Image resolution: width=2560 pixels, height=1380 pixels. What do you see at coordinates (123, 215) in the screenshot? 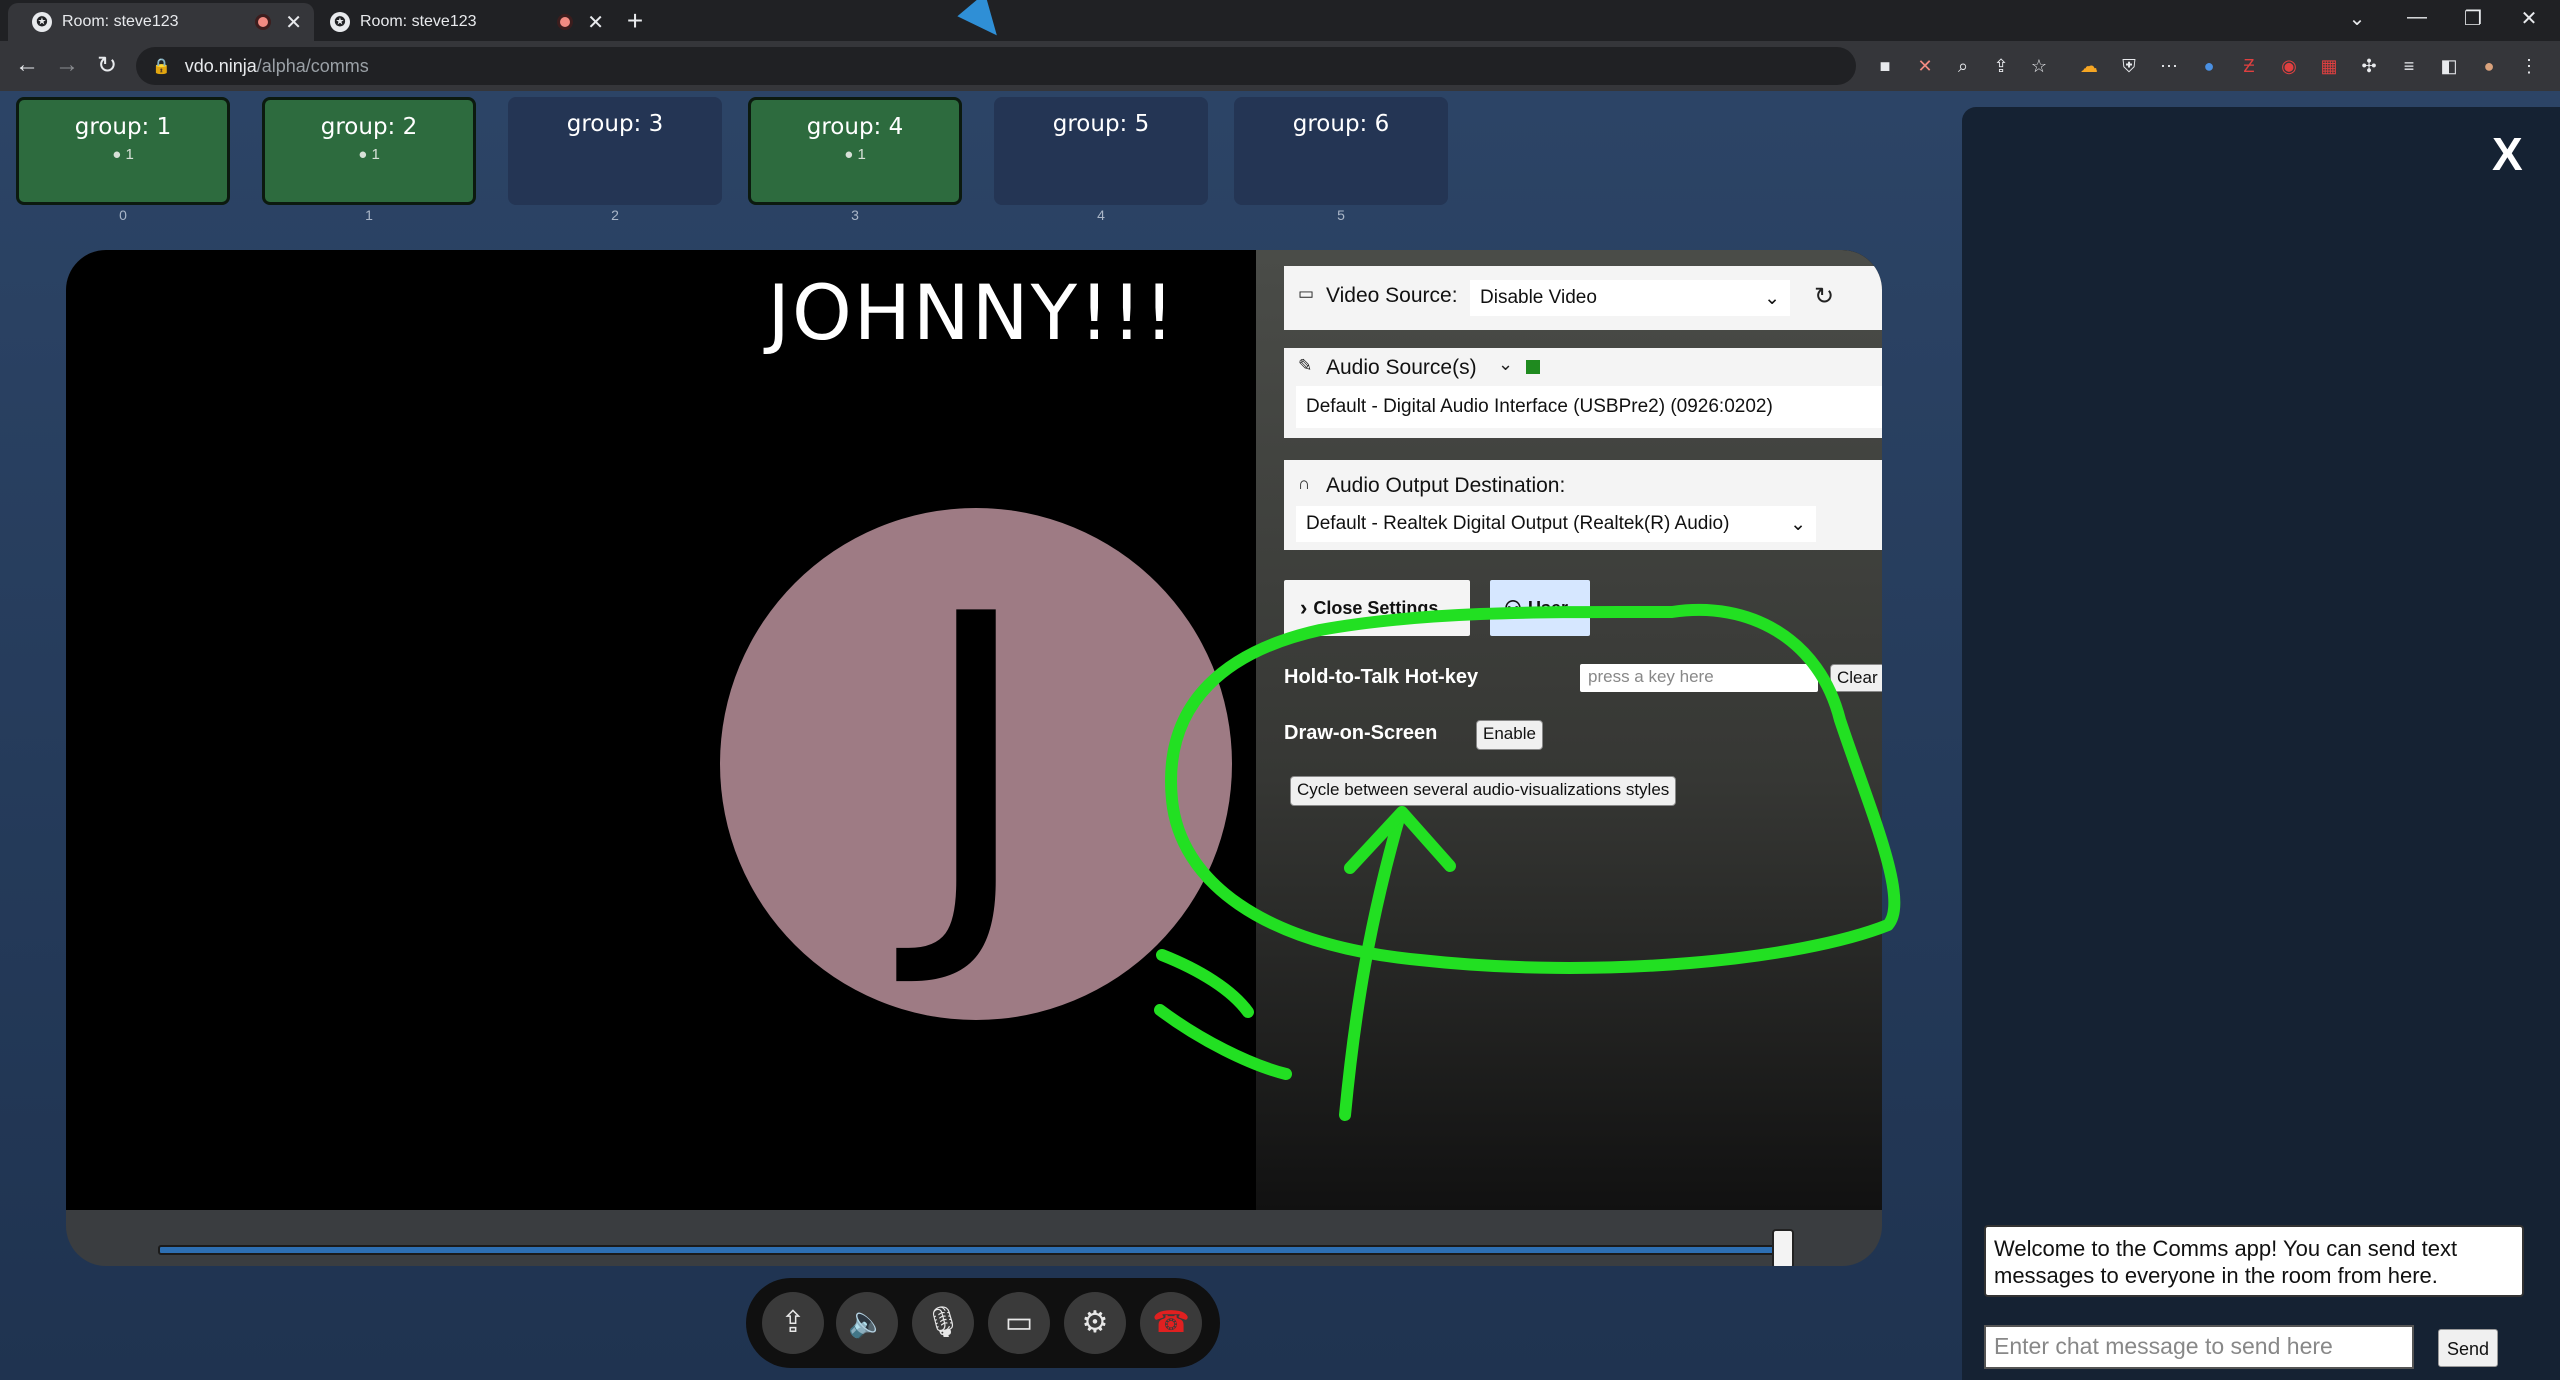
I see `group-index: 0` at bounding box center [123, 215].